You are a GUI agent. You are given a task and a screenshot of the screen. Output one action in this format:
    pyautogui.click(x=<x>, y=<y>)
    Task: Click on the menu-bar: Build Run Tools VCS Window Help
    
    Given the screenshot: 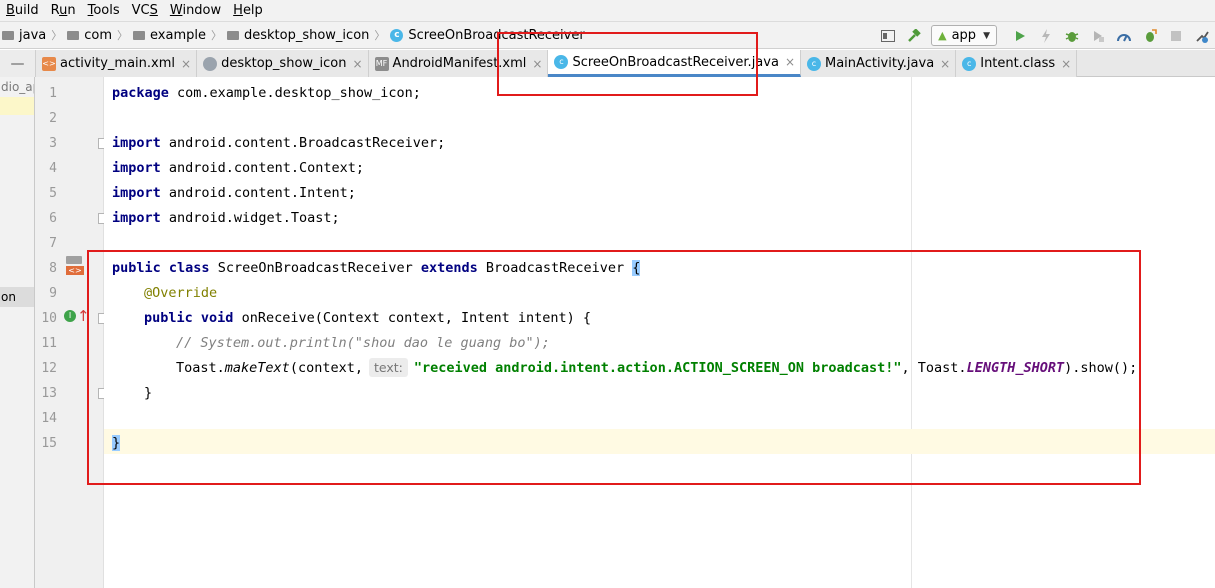 What is the action you would take?
    pyautogui.click(x=607, y=11)
    